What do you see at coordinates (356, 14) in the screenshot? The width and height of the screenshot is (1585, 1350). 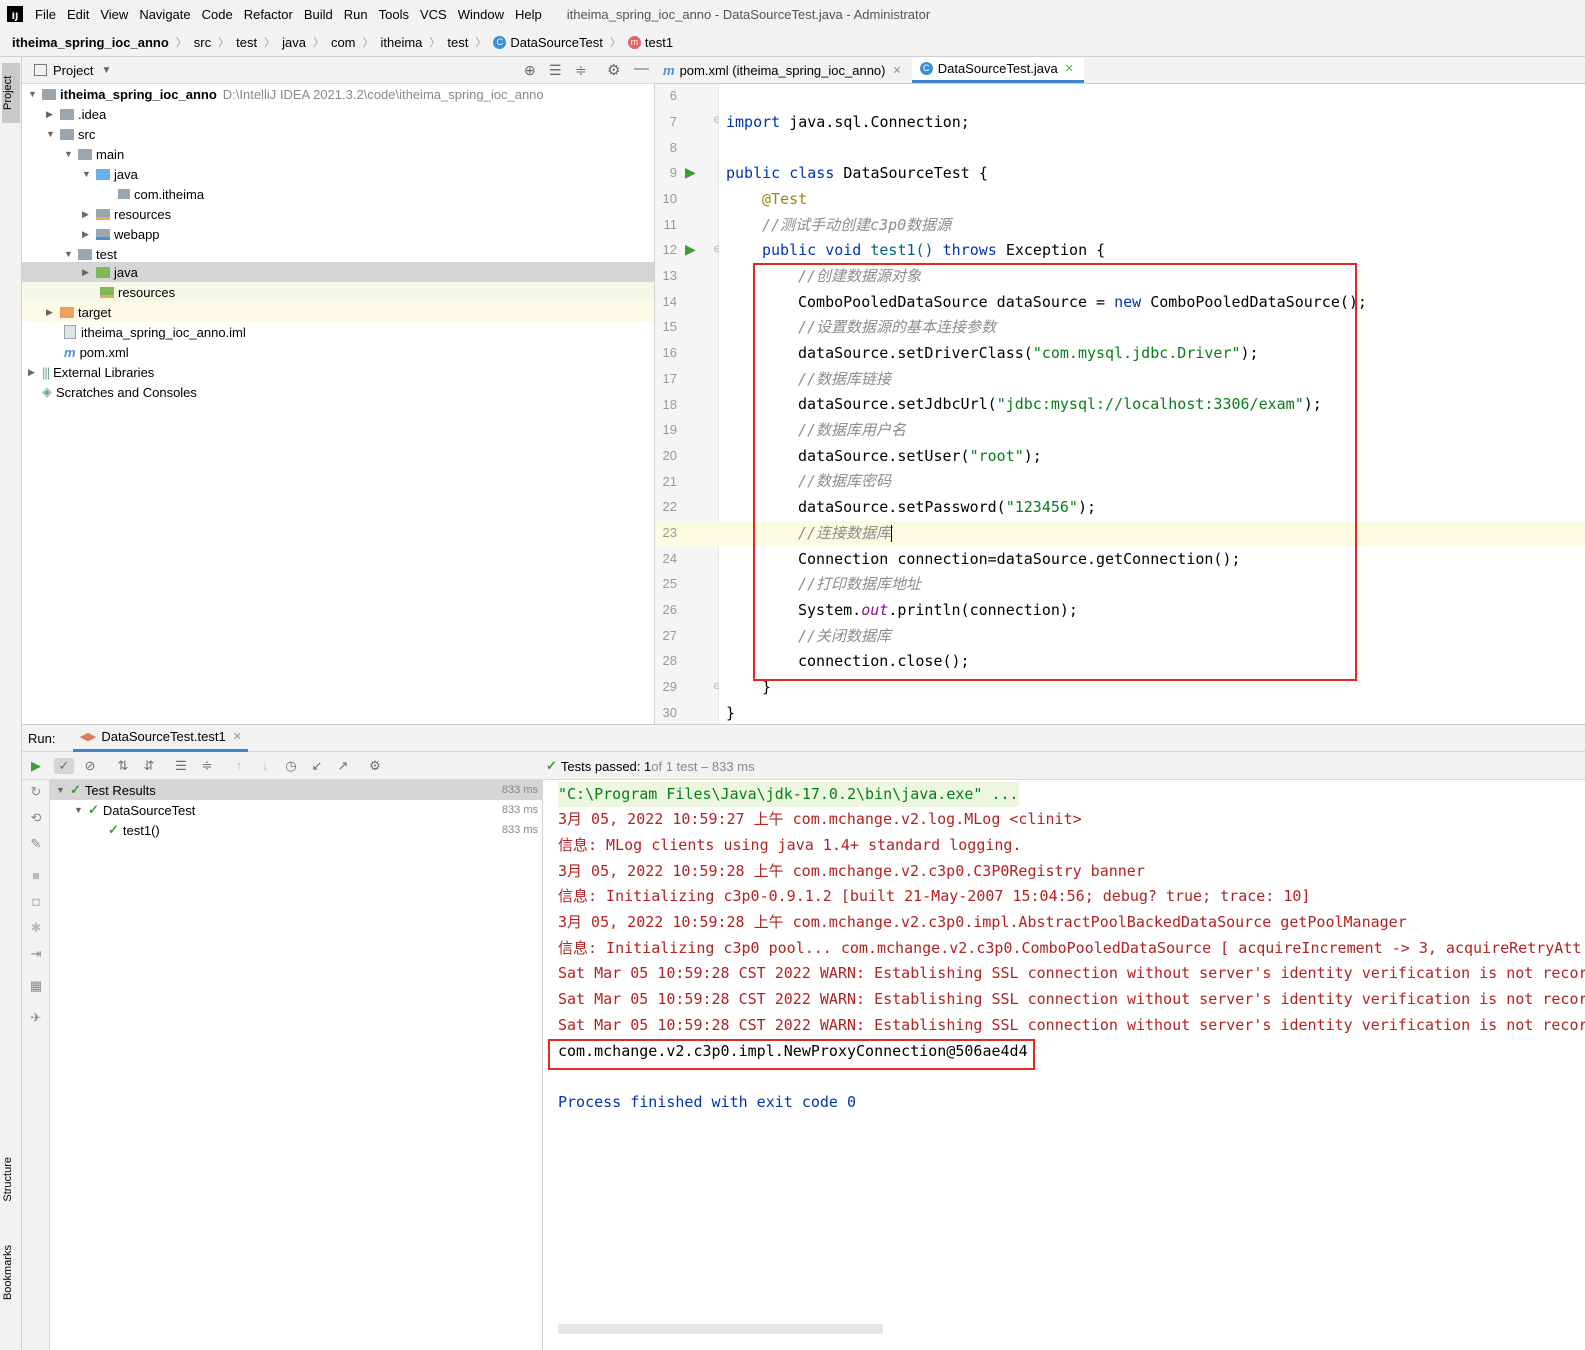 I see `menu-run: Run` at bounding box center [356, 14].